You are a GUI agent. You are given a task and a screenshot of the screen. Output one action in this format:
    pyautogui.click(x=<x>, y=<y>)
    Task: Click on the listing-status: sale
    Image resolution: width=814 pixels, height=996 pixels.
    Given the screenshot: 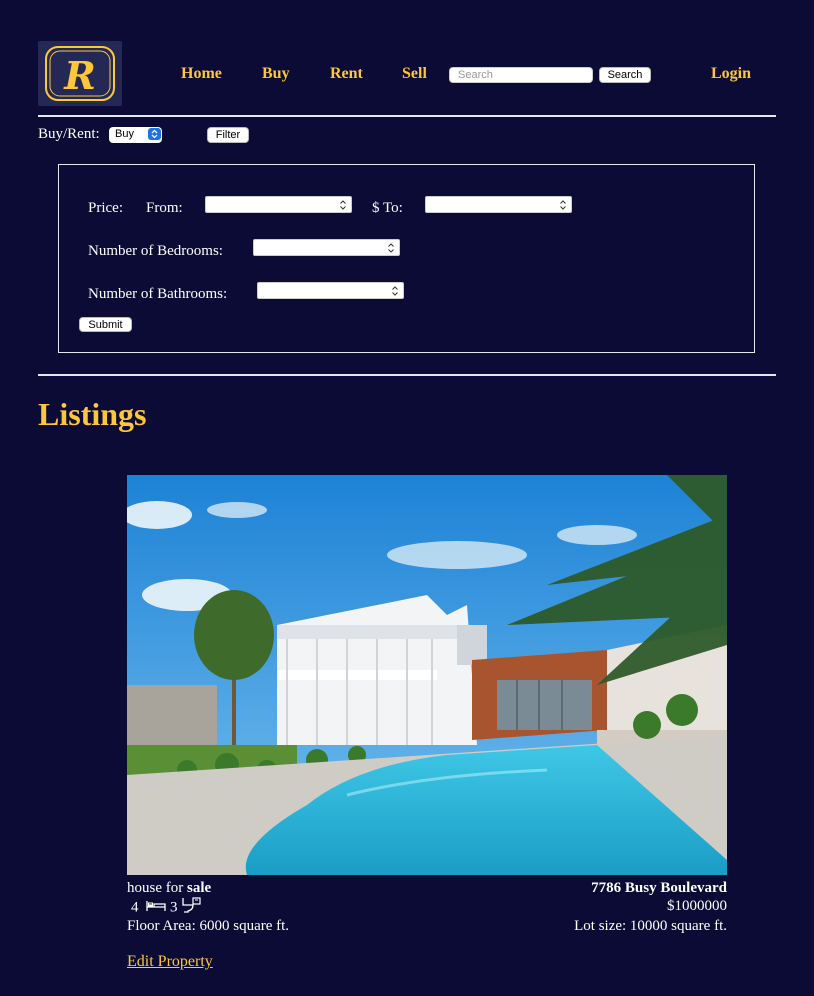 What is the action you would take?
    pyautogui.click(x=199, y=888)
    